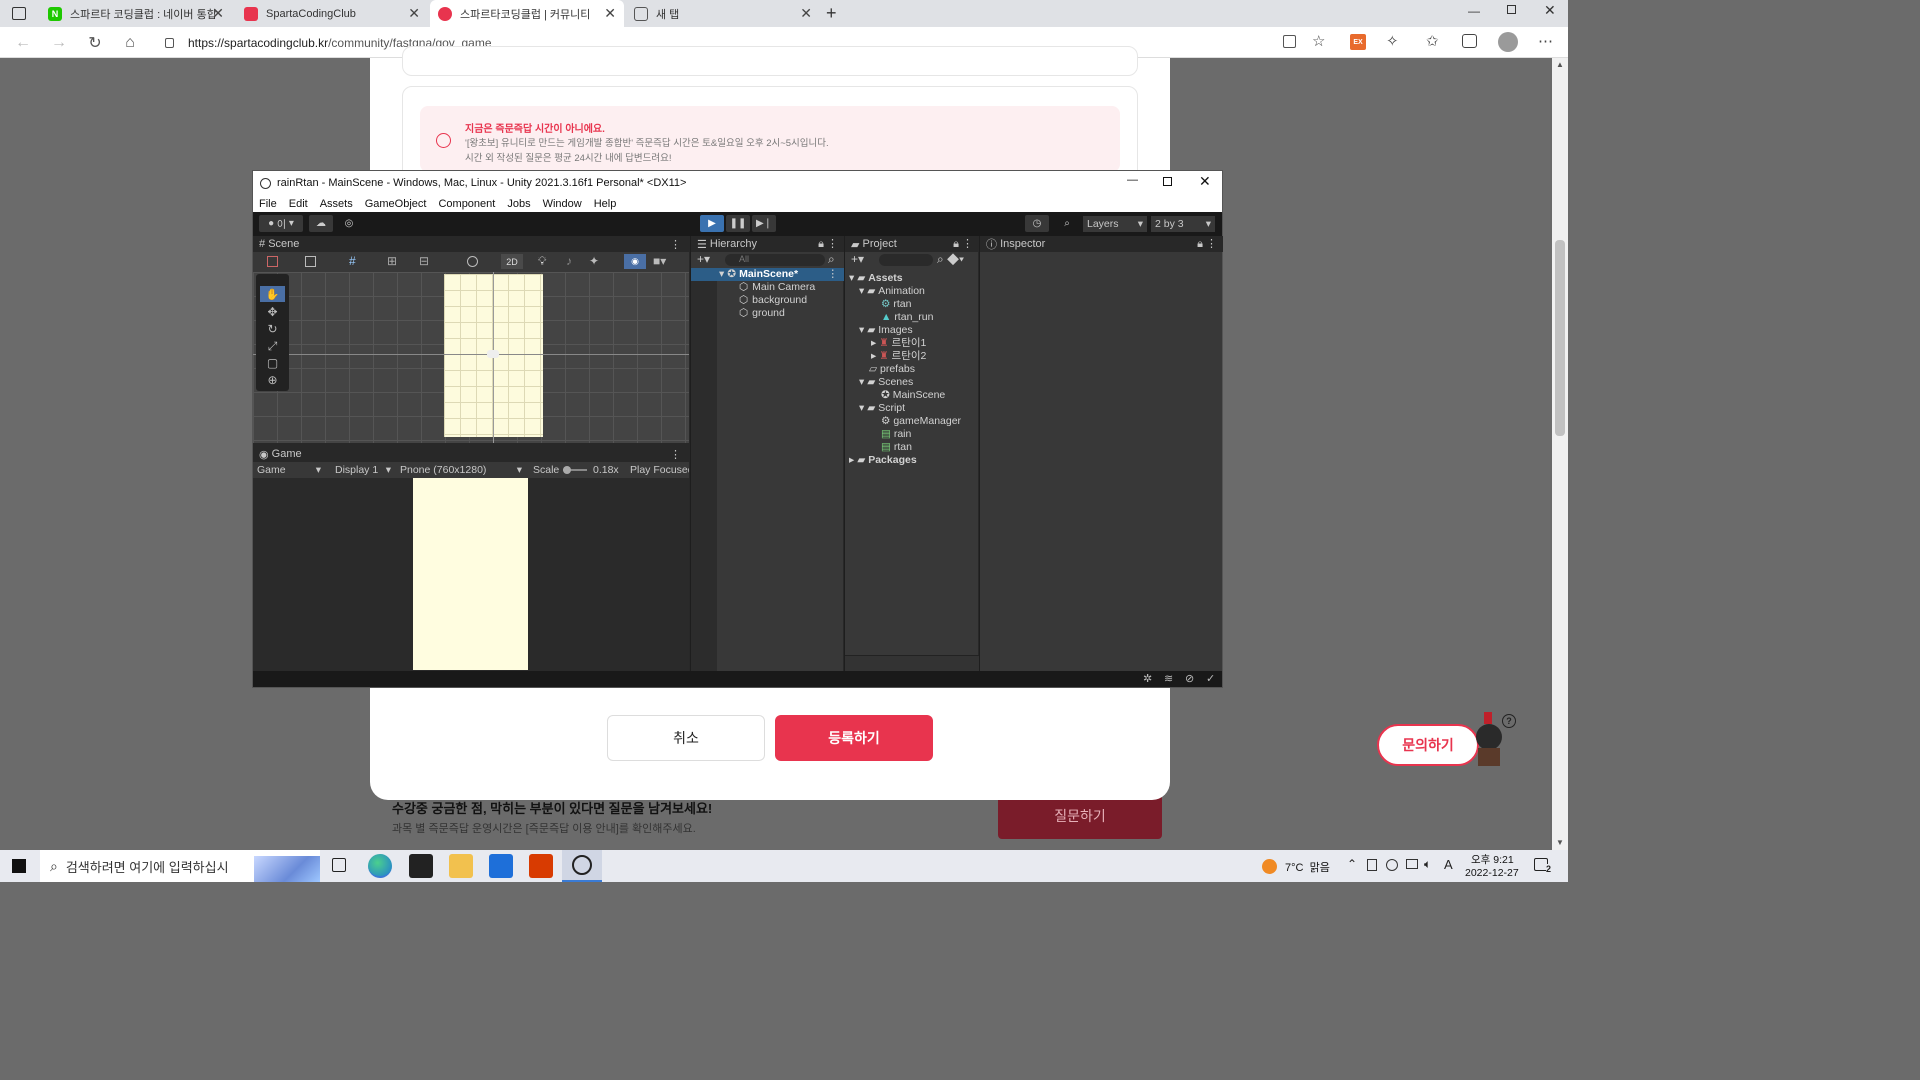  What do you see at coordinates (272, 312) in the screenshot?
I see `move-tool-icon: ✥` at bounding box center [272, 312].